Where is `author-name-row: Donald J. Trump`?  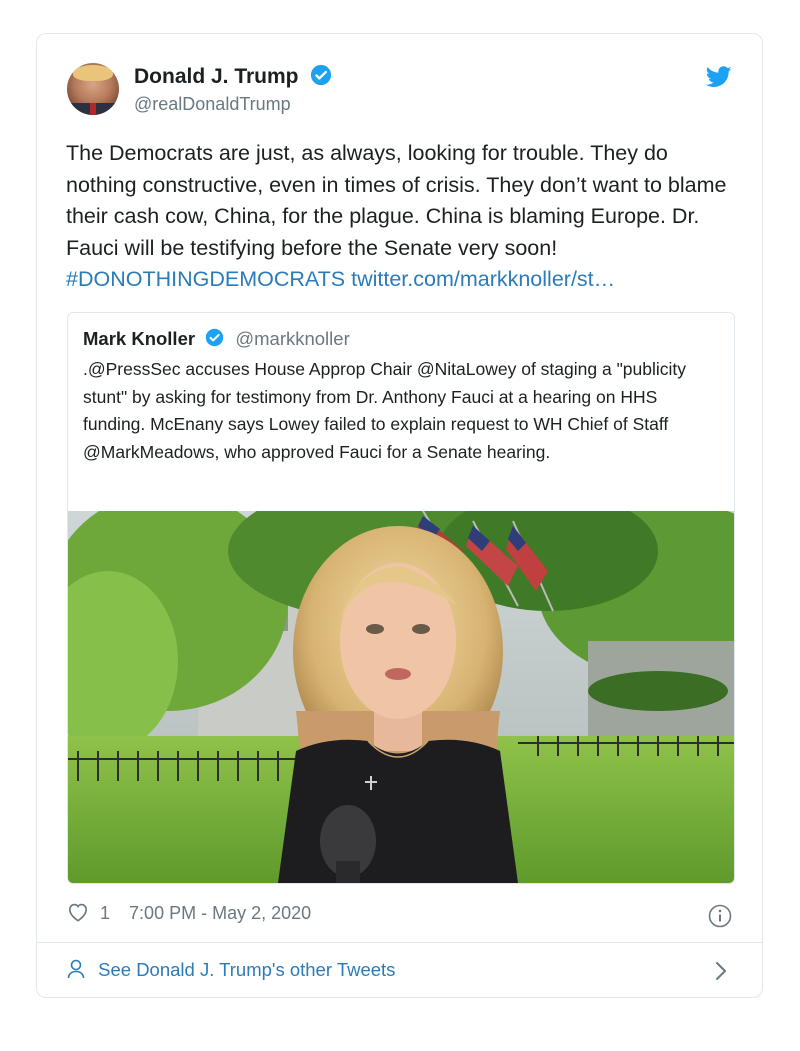
author-name-row: Donald J. Trump is located at coordinates (233, 78).